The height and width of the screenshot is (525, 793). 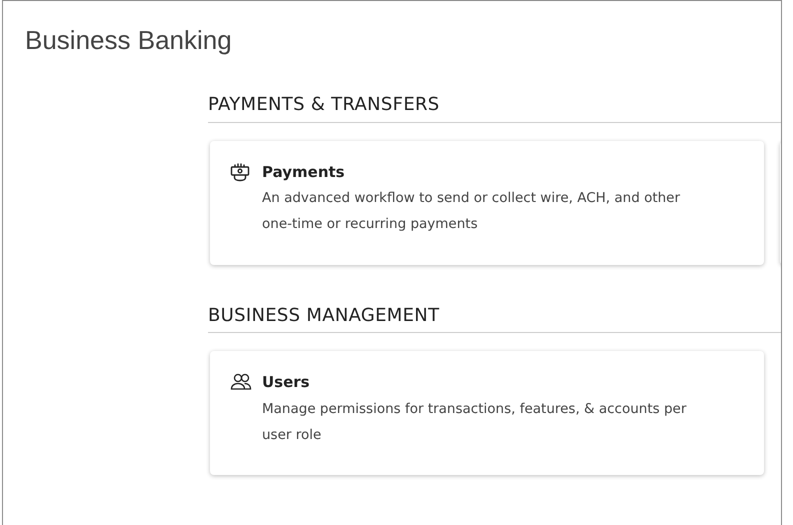 What do you see at coordinates (494, 319) in the screenshot?
I see `section-heading: BUSINESS MANAGEMENT` at bounding box center [494, 319].